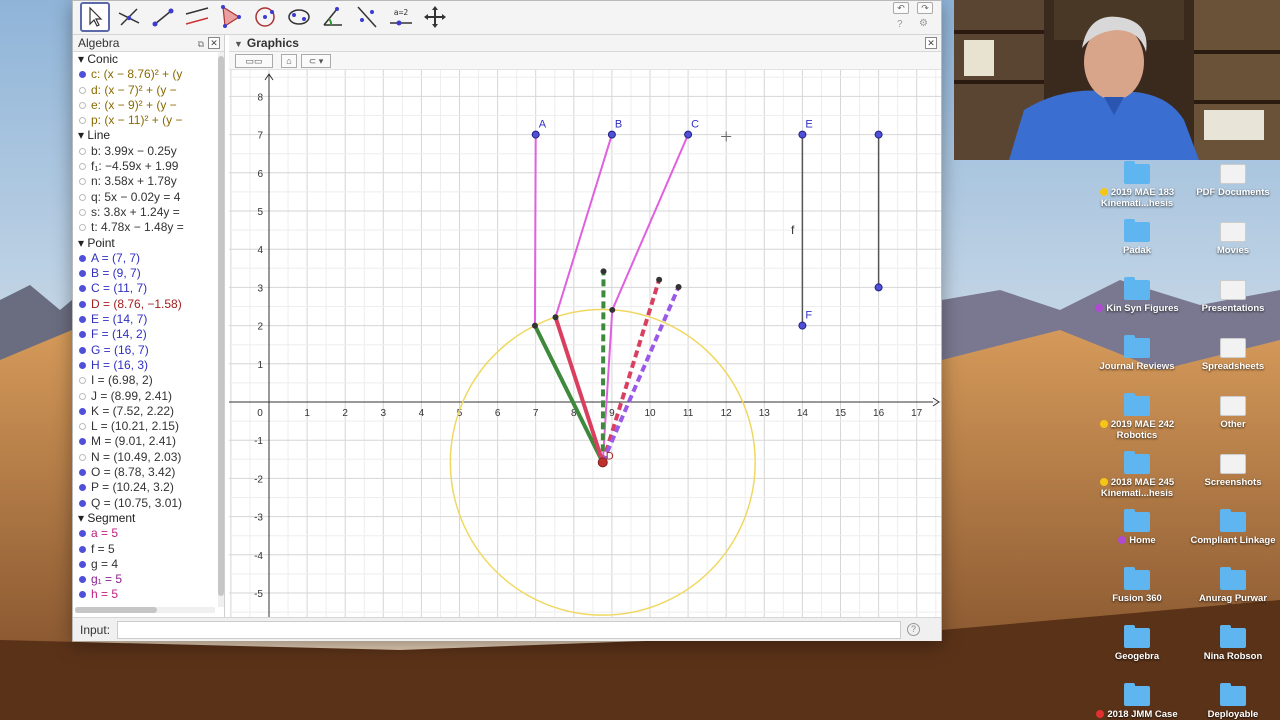 The image size is (1280, 720). I want to click on algebra-item: n: 3.58x + 1.78y, so click(145, 181).